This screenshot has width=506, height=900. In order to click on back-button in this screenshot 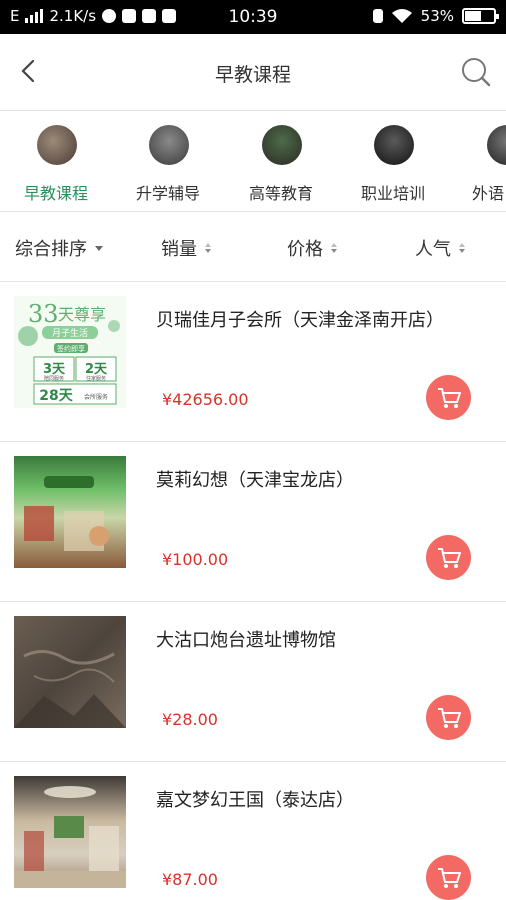, I will do `click(29, 71)`.